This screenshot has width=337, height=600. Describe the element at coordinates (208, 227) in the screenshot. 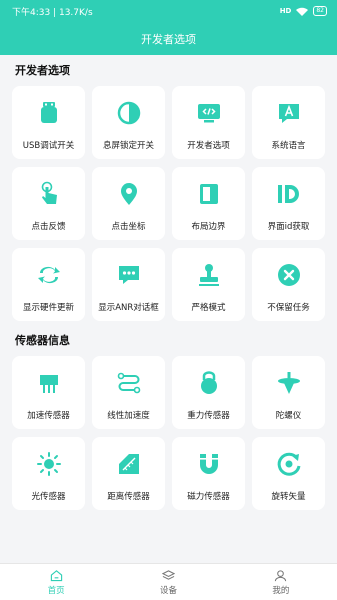

I see `tile-label: 布局边界` at that location.